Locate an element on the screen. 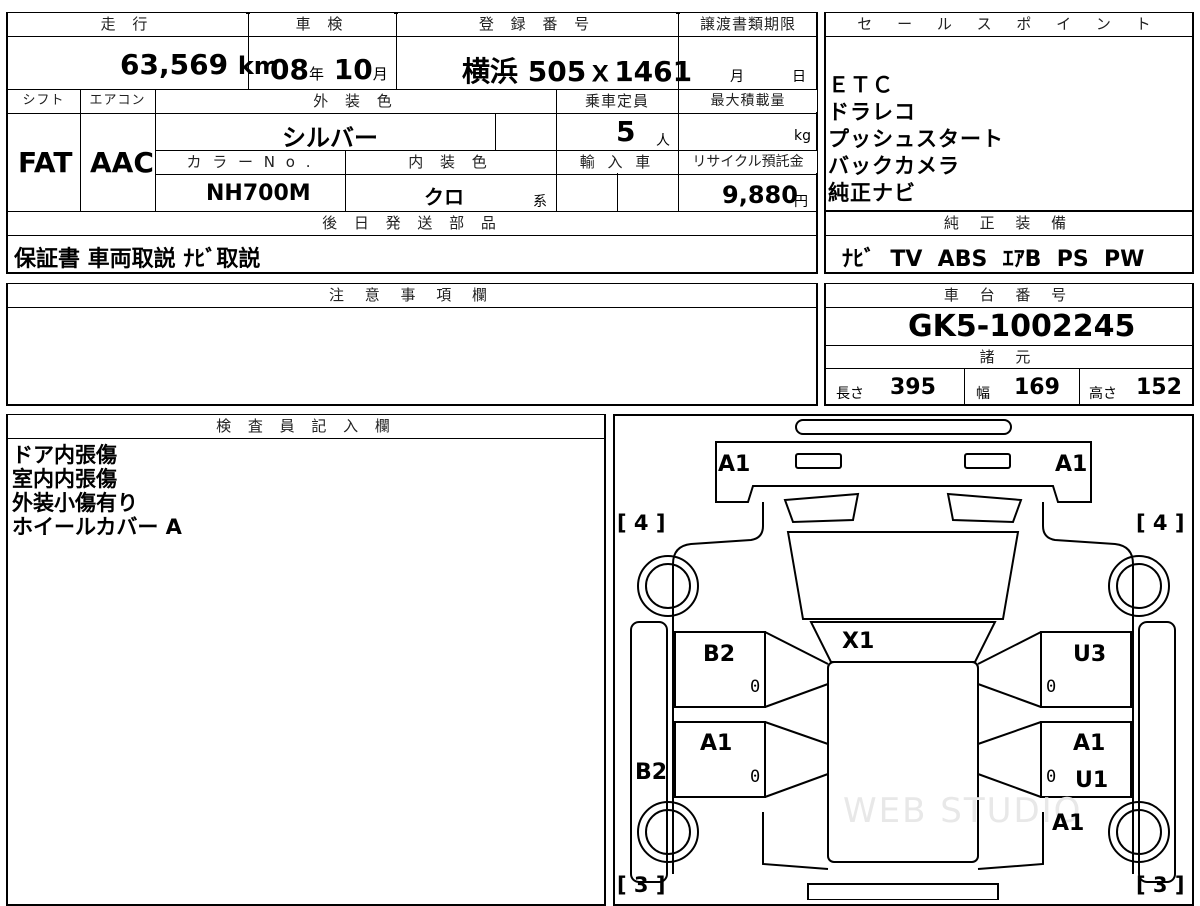 This screenshot has width=1200, height=906. exterior-color-value: シルバー is located at coordinates (330, 138).